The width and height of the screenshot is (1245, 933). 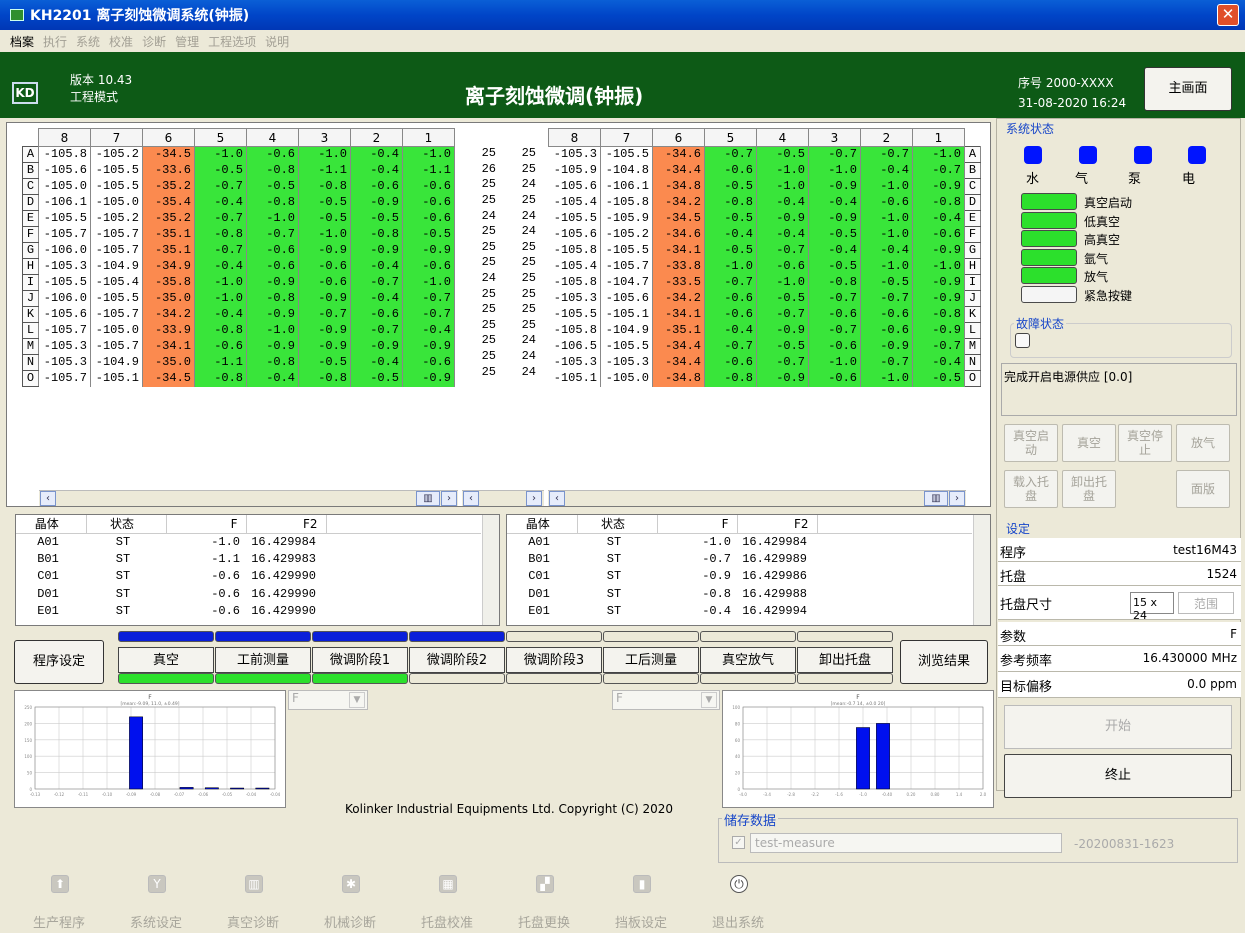 What do you see at coordinates (1203, 489) in the screenshot?
I see `panel-button: 面版` at bounding box center [1203, 489].